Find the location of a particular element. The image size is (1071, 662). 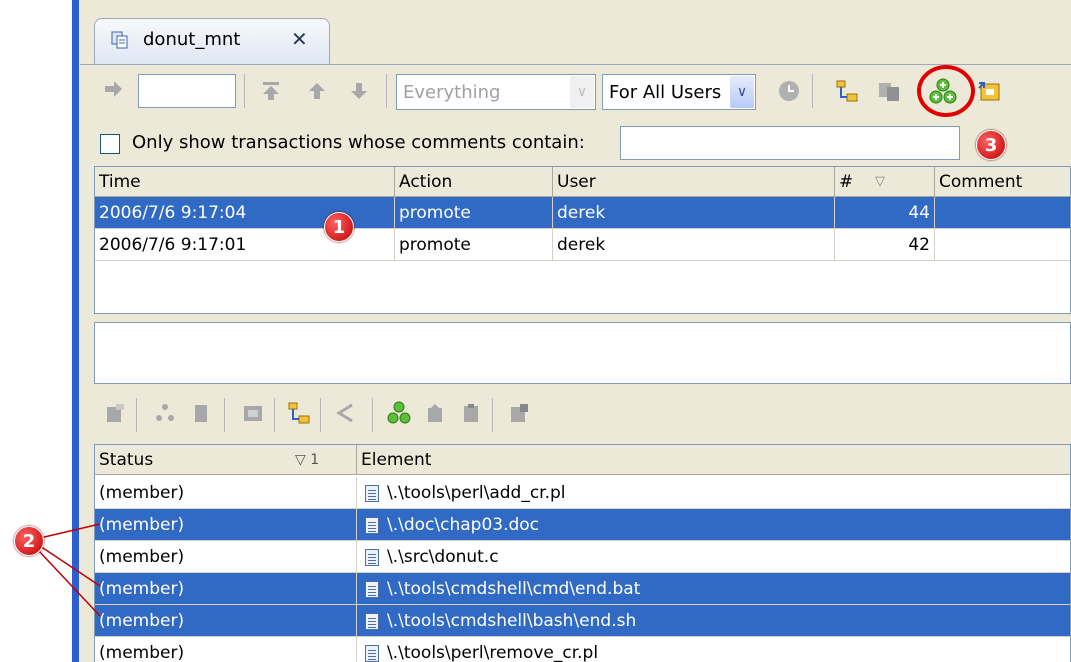

element-toolbar is located at coordinates (582, 415).